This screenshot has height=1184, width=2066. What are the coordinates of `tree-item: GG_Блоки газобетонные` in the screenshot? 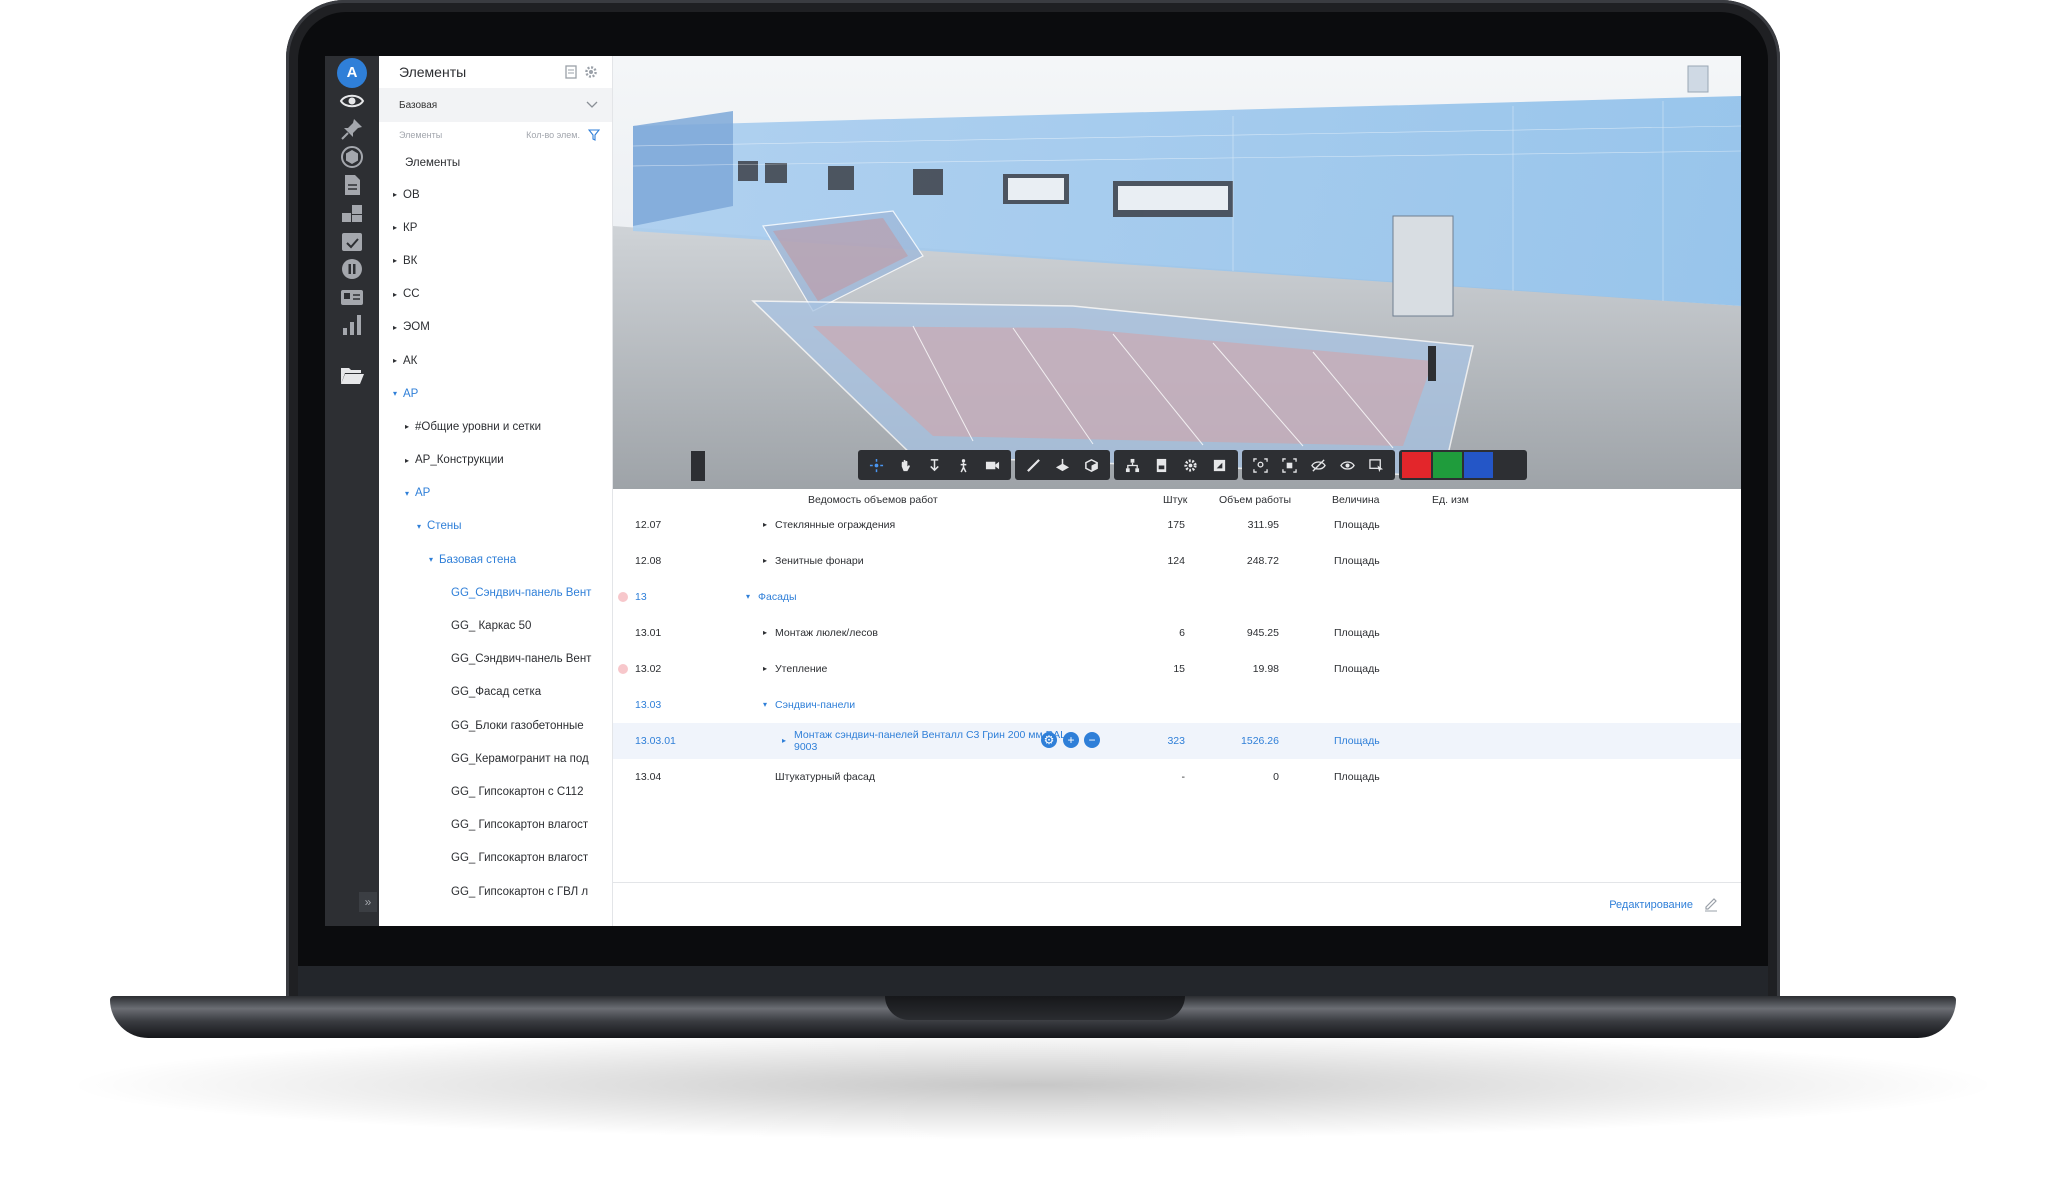 It's located at (495, 725).